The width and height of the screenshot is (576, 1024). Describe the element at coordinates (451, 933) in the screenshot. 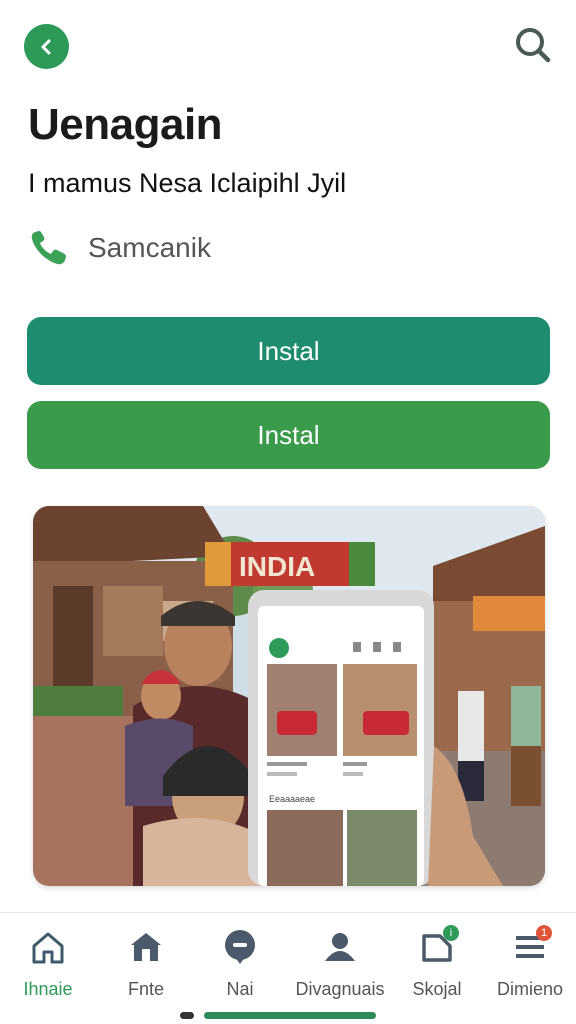

I see `badge: i` at that location.